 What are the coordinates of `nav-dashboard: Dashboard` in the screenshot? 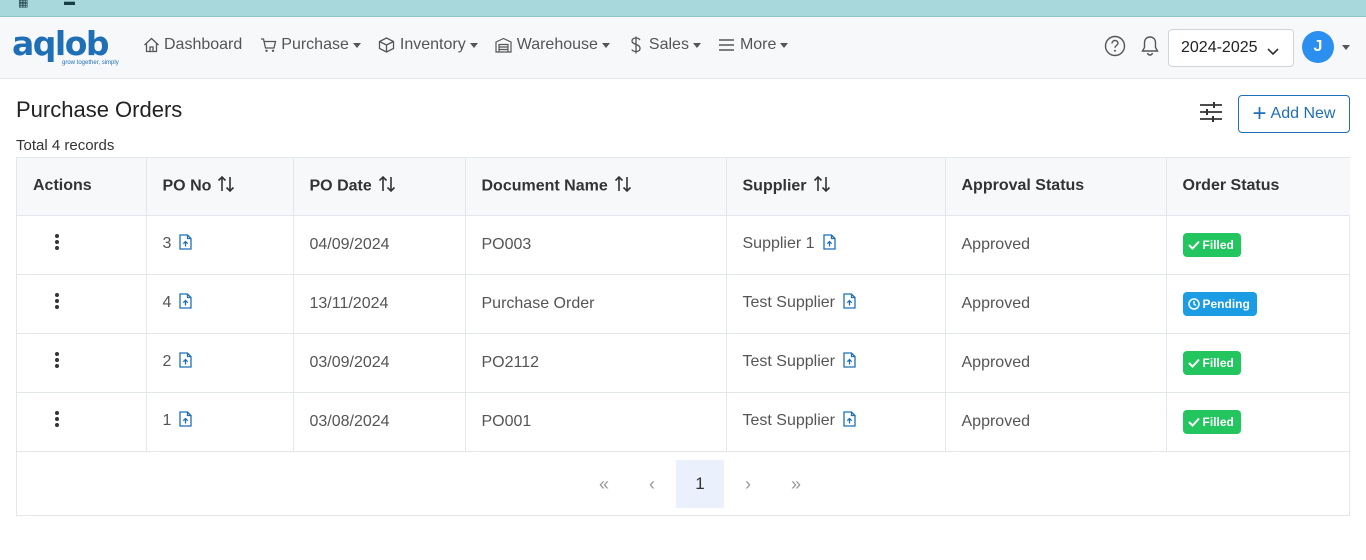 It's located at (192, 45).